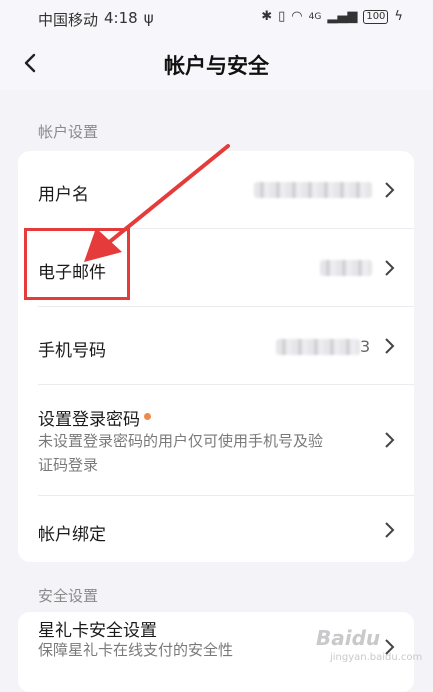 The image size is (433, 692). What do you see at coordinates (315, 16) in the screenshot?
I see `network-type: 4G` at bounding box center [315, 16].